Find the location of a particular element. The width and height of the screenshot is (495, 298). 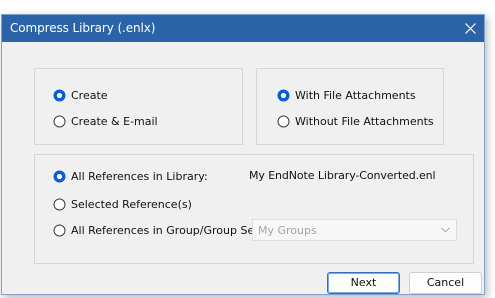

close-icon is located at coordinates (470, 28).